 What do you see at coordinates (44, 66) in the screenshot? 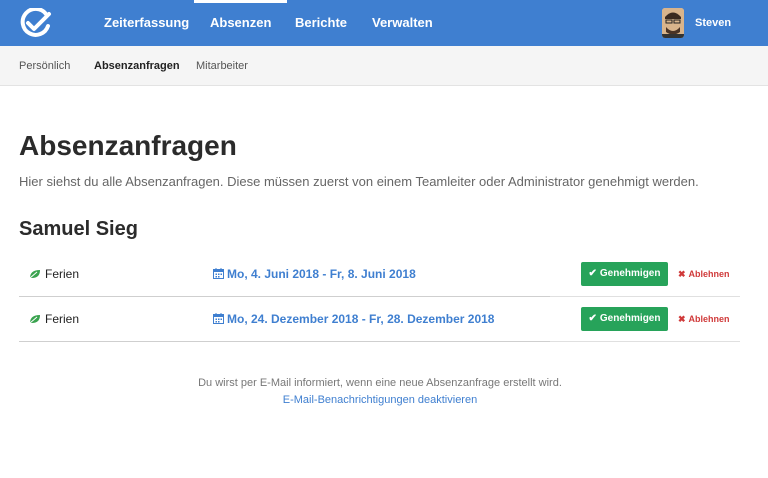
I see `subnav-persoenlich: Persönlich` at bounding box center [44, 66].